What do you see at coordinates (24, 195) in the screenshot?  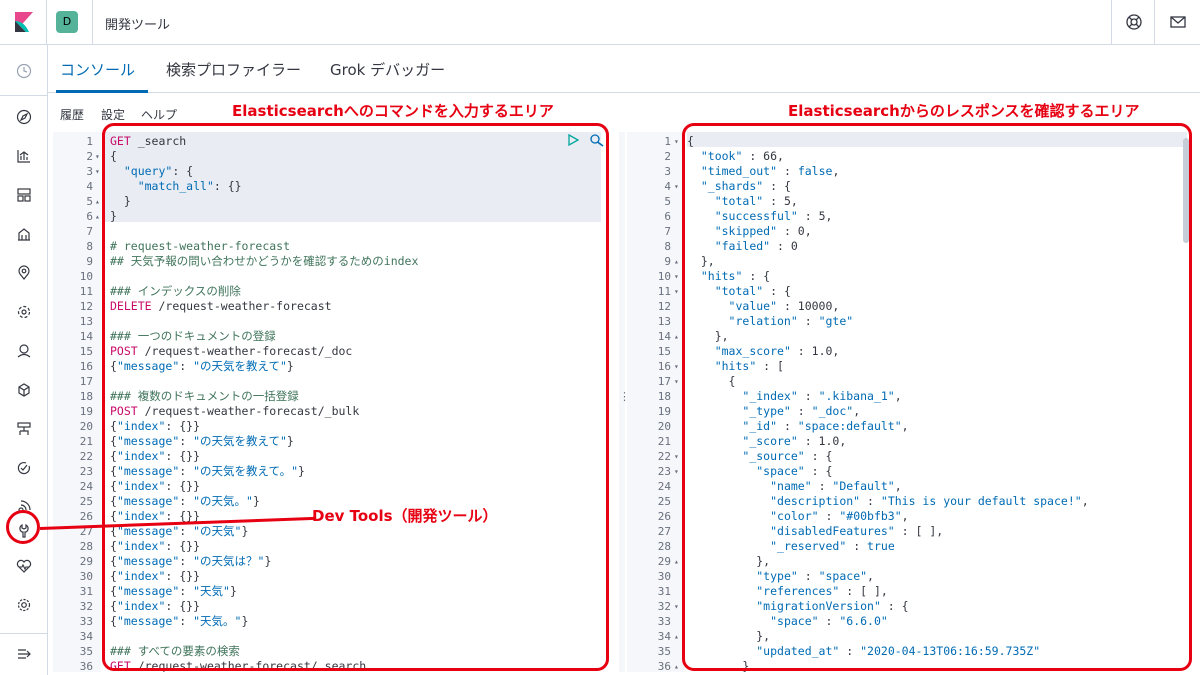 I see `dashboard-icon` at bounding box center [24, 195].